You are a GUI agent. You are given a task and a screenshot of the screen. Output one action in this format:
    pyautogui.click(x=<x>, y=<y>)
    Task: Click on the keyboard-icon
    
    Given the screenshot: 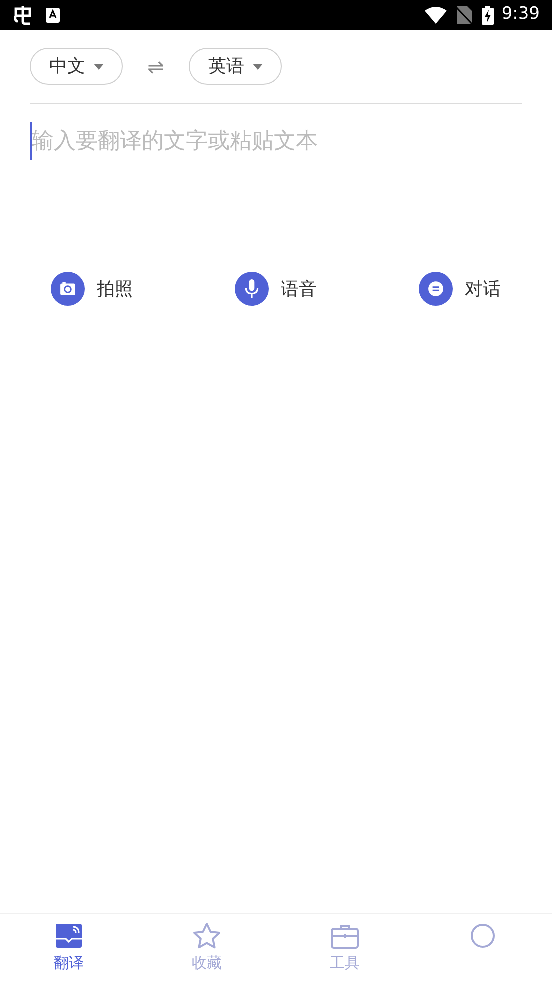 What is the action you would take?
    pyautogui.click(x=53, y=15)
    